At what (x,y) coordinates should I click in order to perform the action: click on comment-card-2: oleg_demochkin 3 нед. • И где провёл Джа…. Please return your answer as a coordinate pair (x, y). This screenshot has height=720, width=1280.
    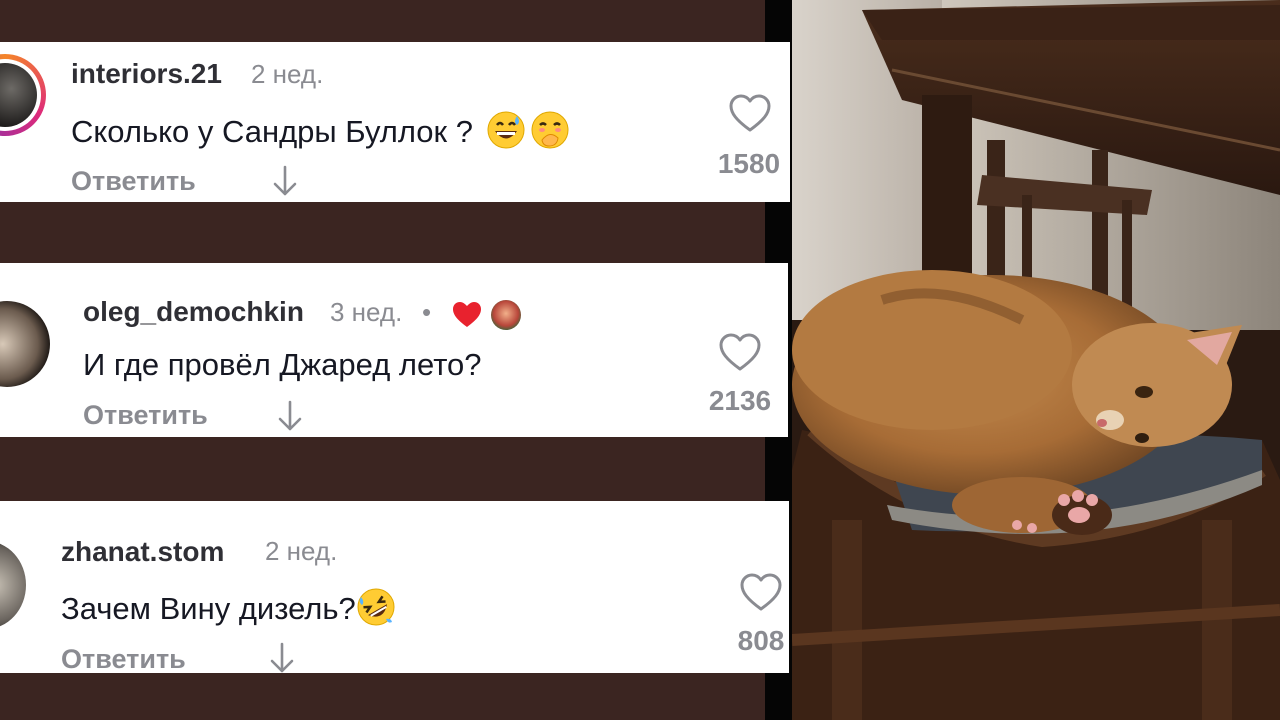
    Looking at the image, I should click on (394, 350).